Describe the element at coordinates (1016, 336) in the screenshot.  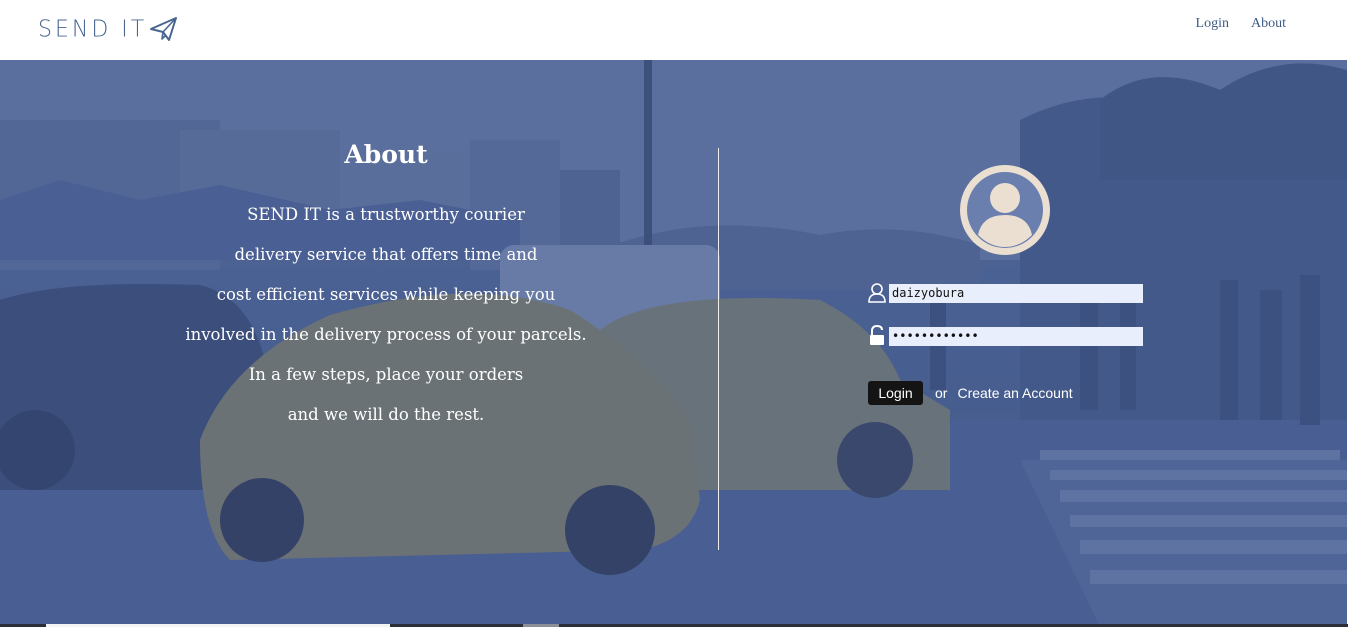
I see `password-input` at that location.